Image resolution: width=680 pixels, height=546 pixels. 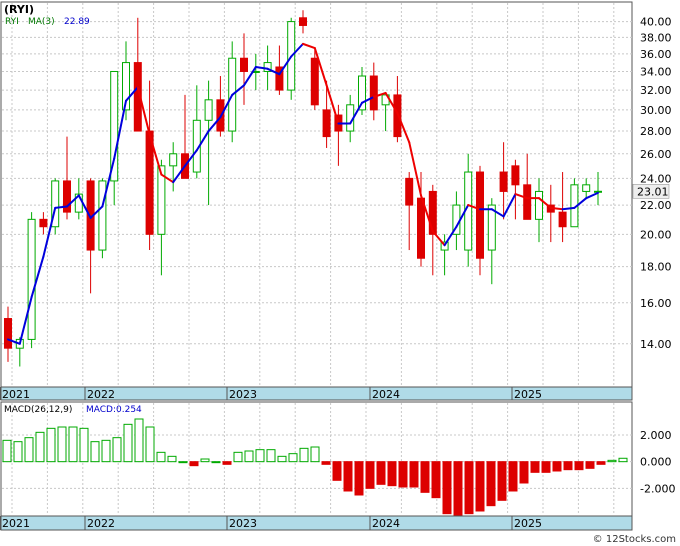 I want to click on watermark: © 12Stocks.com, so click(x=634, y=539).